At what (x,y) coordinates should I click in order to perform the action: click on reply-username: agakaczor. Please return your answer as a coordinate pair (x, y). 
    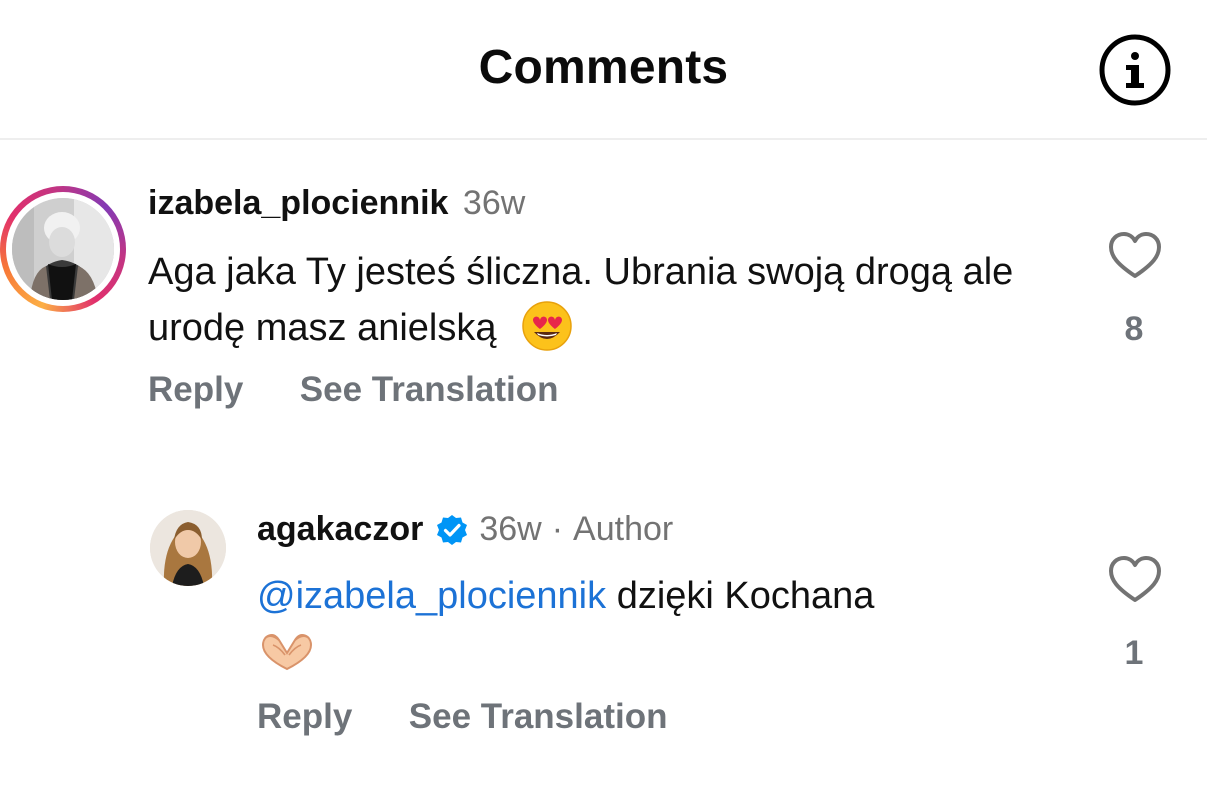
    Looking at the image, I should click on (340, 529).